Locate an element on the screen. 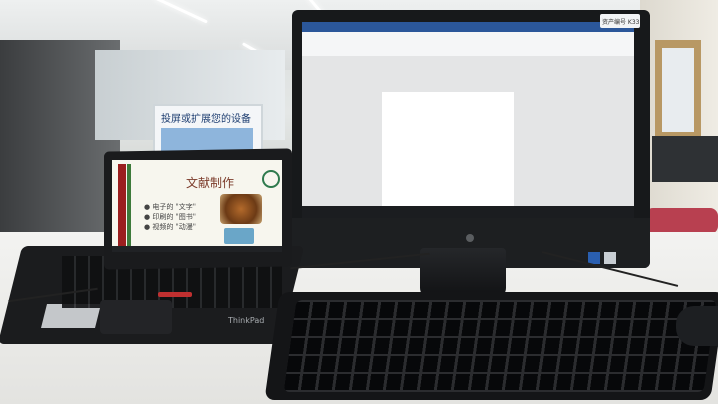 The image size is (718, 404). mouse is located at coordinates (697, 326).